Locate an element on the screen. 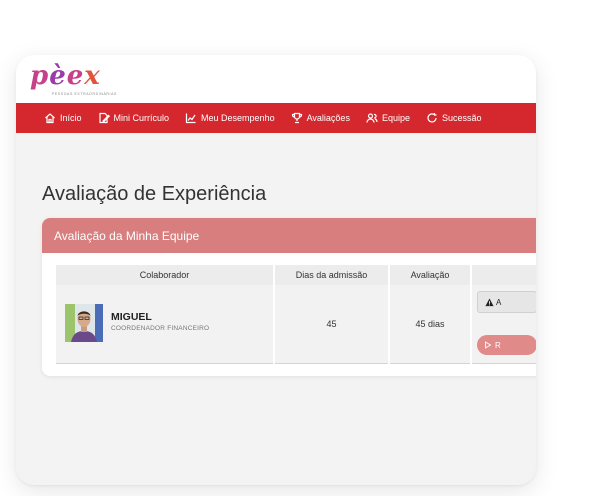 This screenshot has width=593, height=496. cell-evaluation: 45 dias is located at coordinates (429, 324).